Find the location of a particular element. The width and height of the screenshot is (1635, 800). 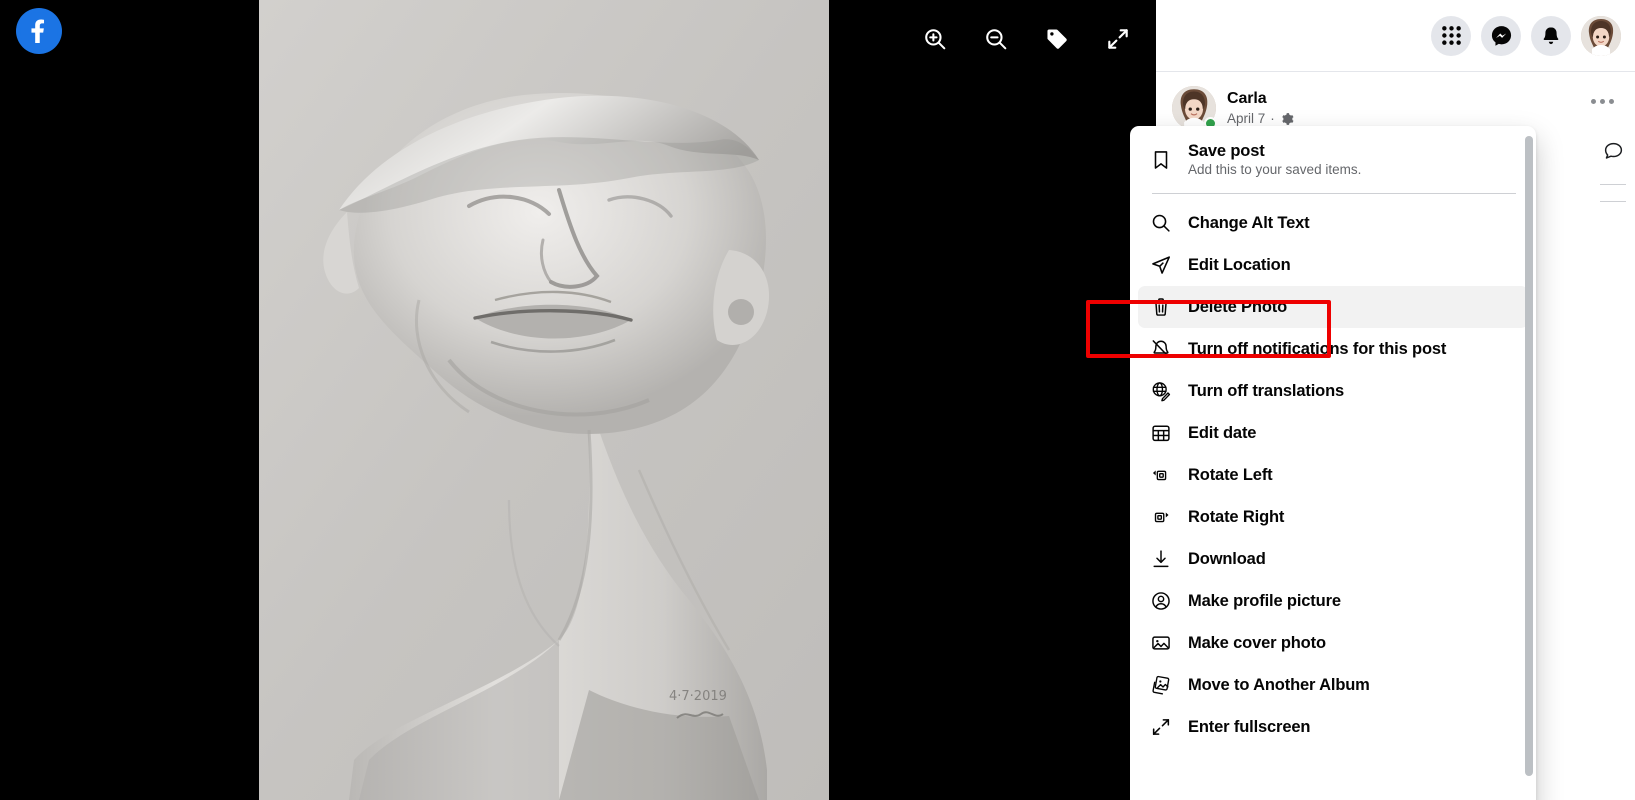

menu-item-edit-date: Edit date is located at coordinates (1333, 433).